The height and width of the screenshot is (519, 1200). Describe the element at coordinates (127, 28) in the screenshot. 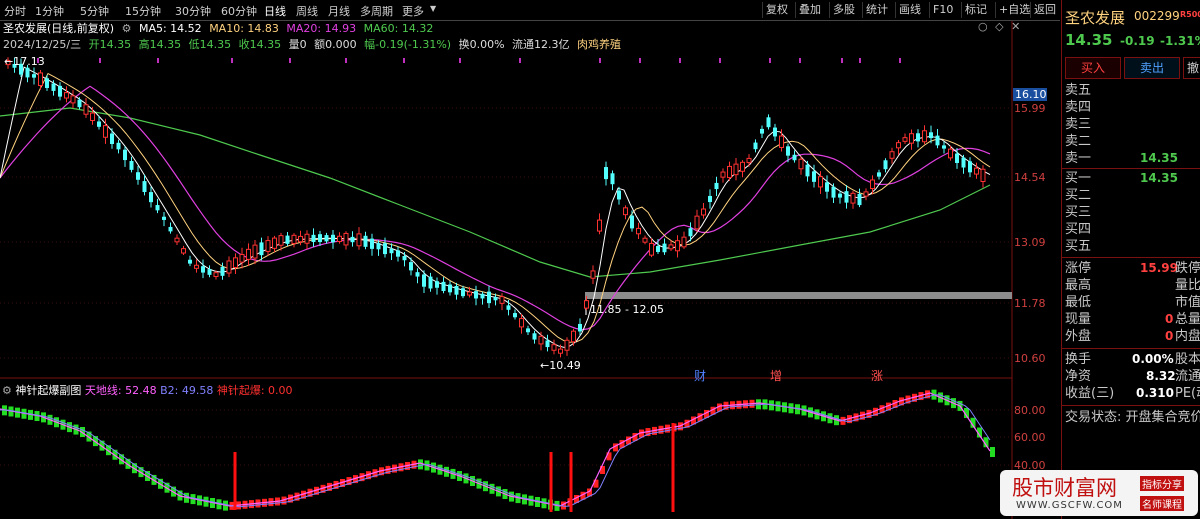

I see `settings-gear-icon: ⚙` at that location.